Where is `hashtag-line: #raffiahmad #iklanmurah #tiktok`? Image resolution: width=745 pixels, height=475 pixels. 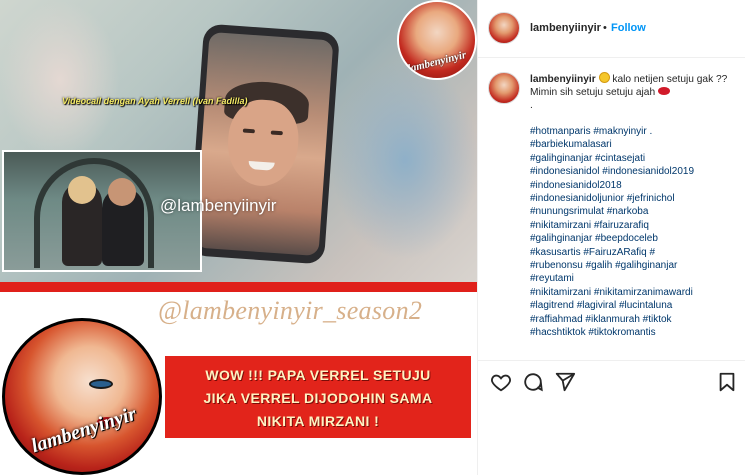
hashtag-line: #raffiahmad #iklanmurah #tiktok is located at coordinates (635, 319).